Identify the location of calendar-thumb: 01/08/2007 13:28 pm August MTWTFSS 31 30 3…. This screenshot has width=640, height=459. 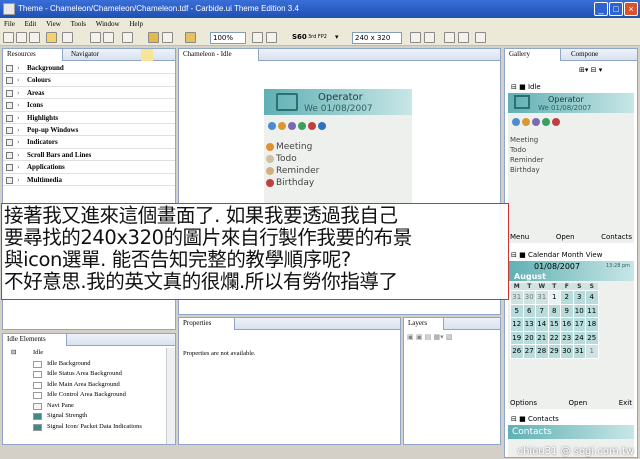
(571, 335).